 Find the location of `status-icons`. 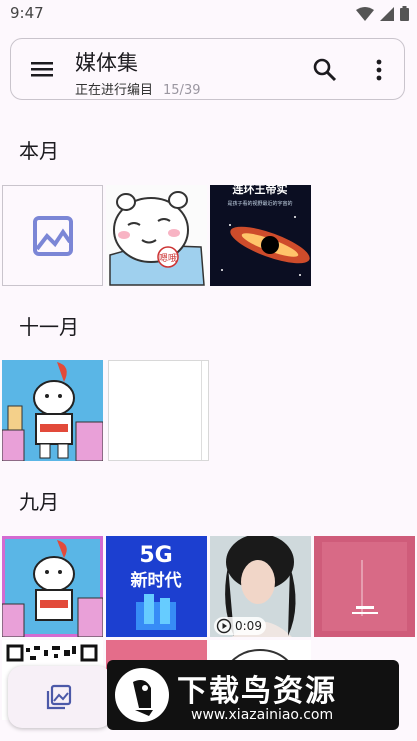

status-icons is located at coordinates (382, 13).